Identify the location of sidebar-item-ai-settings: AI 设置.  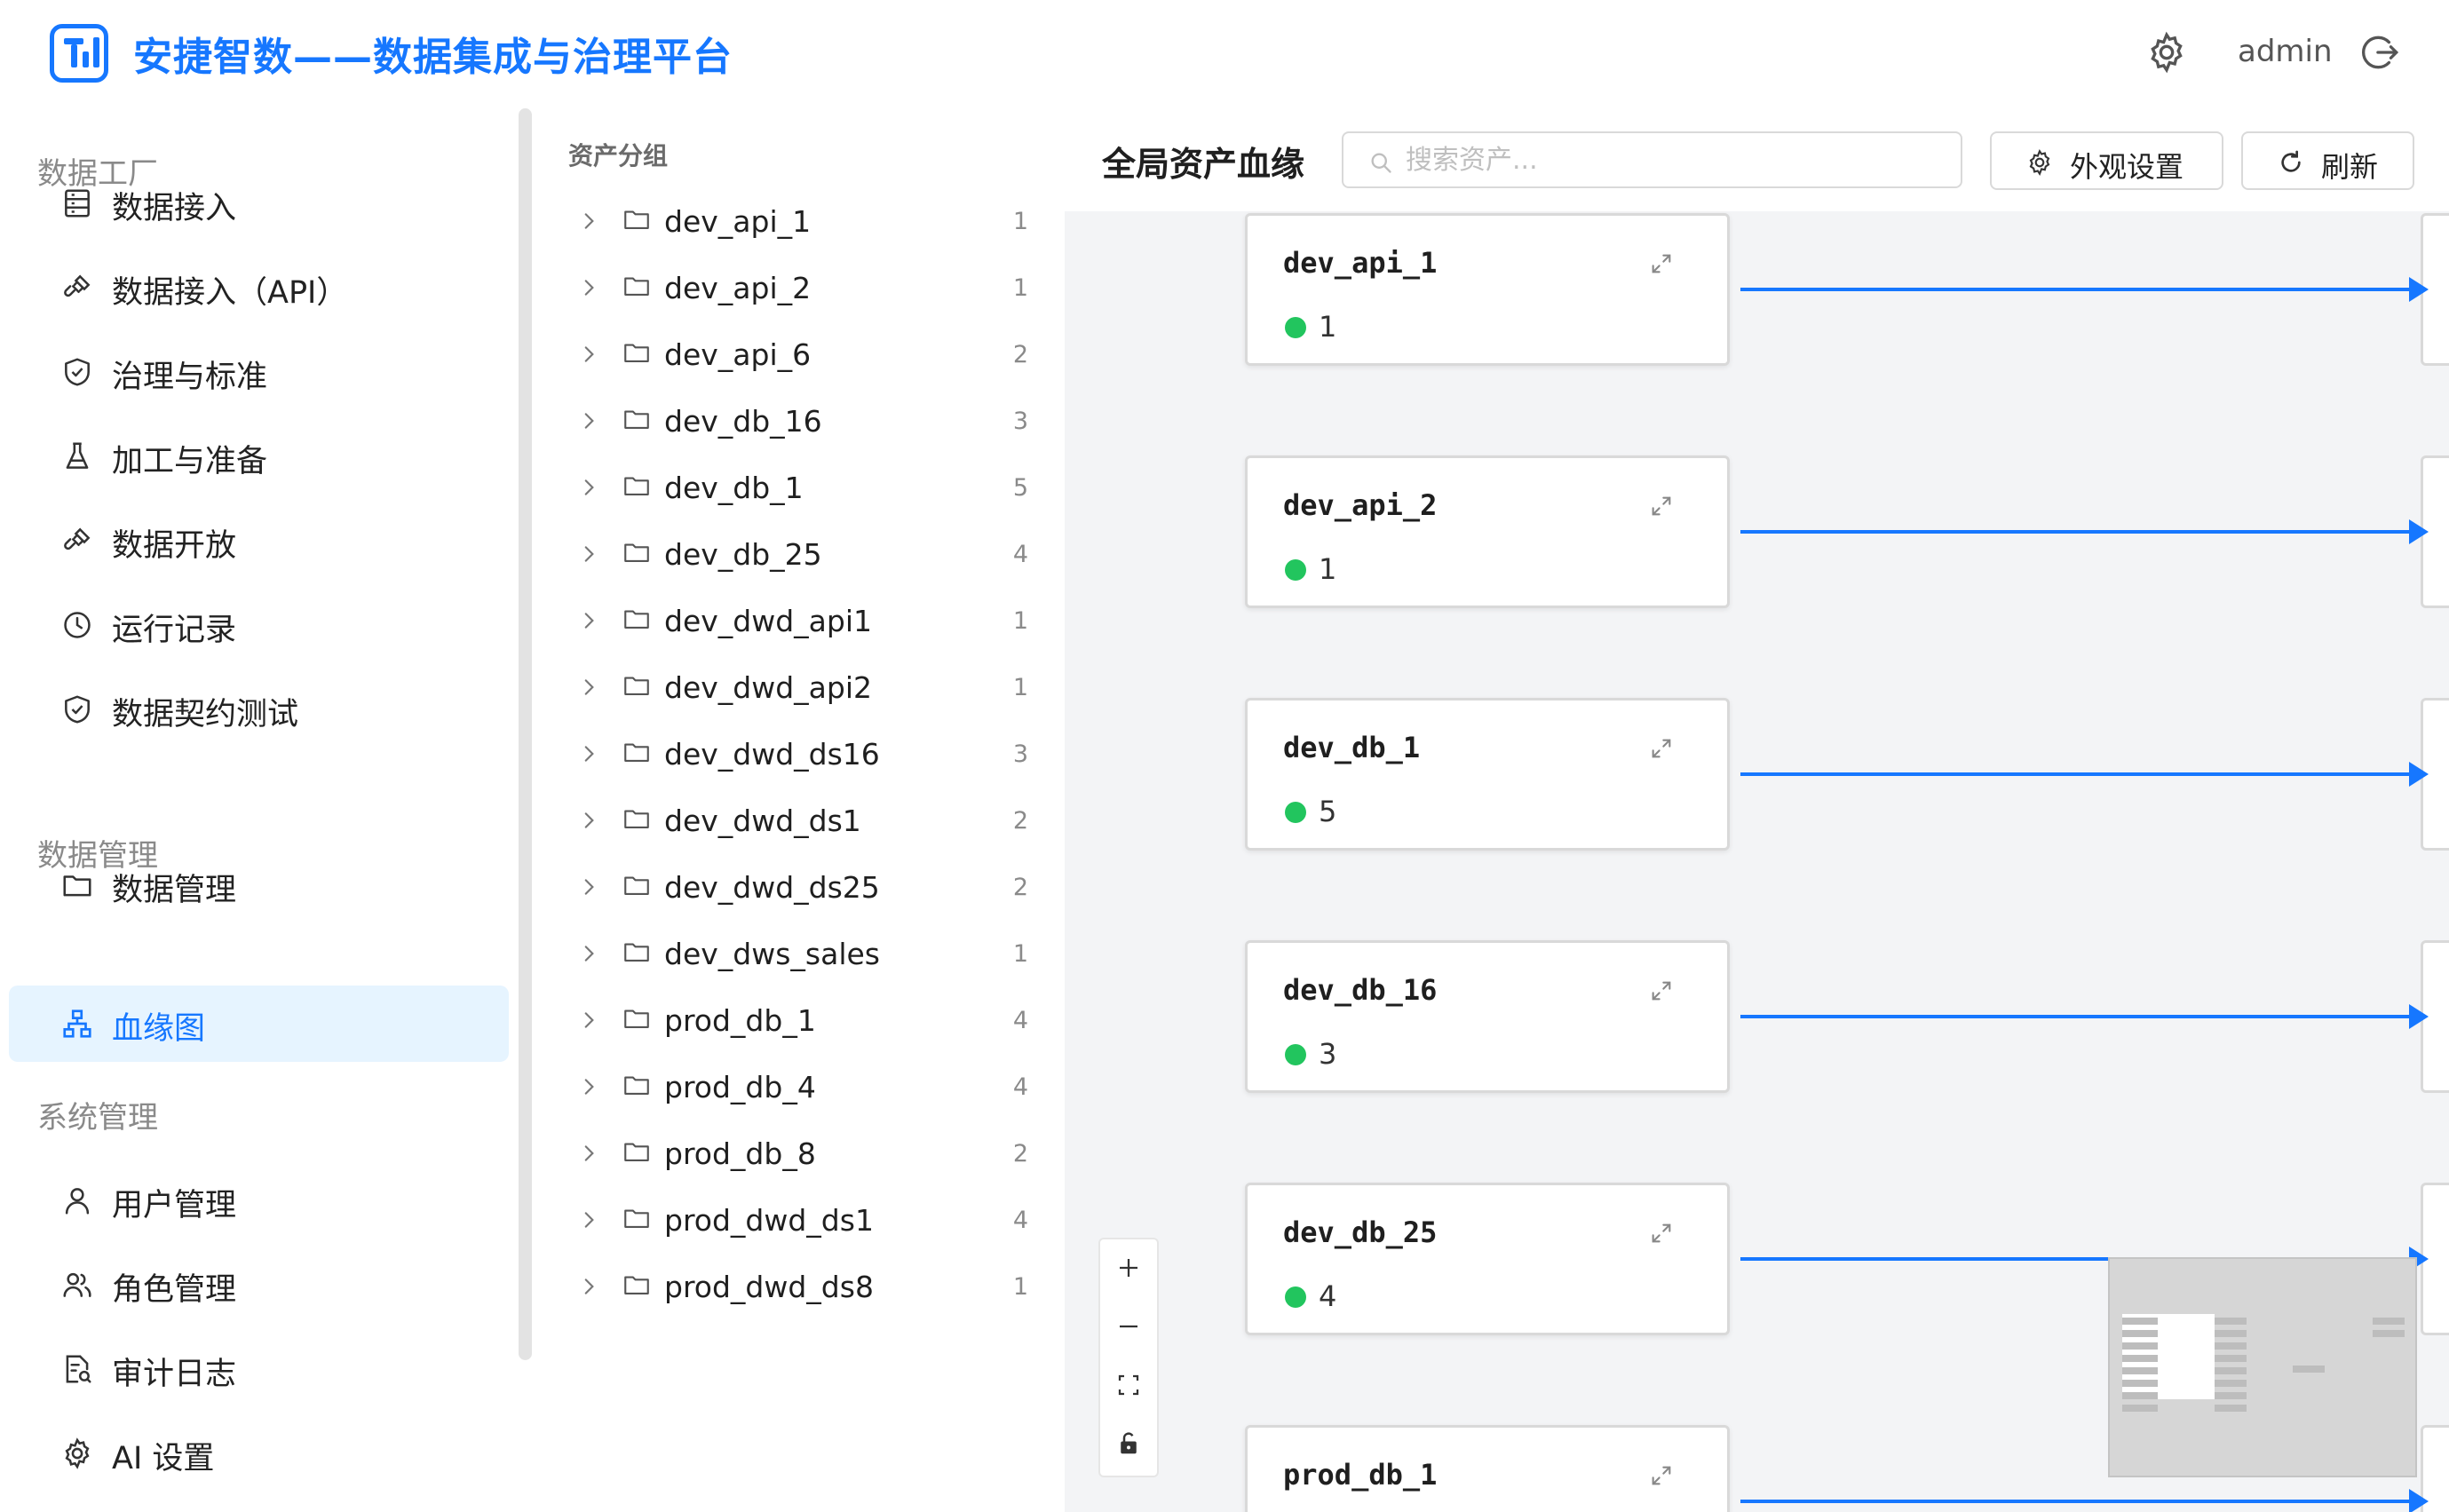
(259, 1453).